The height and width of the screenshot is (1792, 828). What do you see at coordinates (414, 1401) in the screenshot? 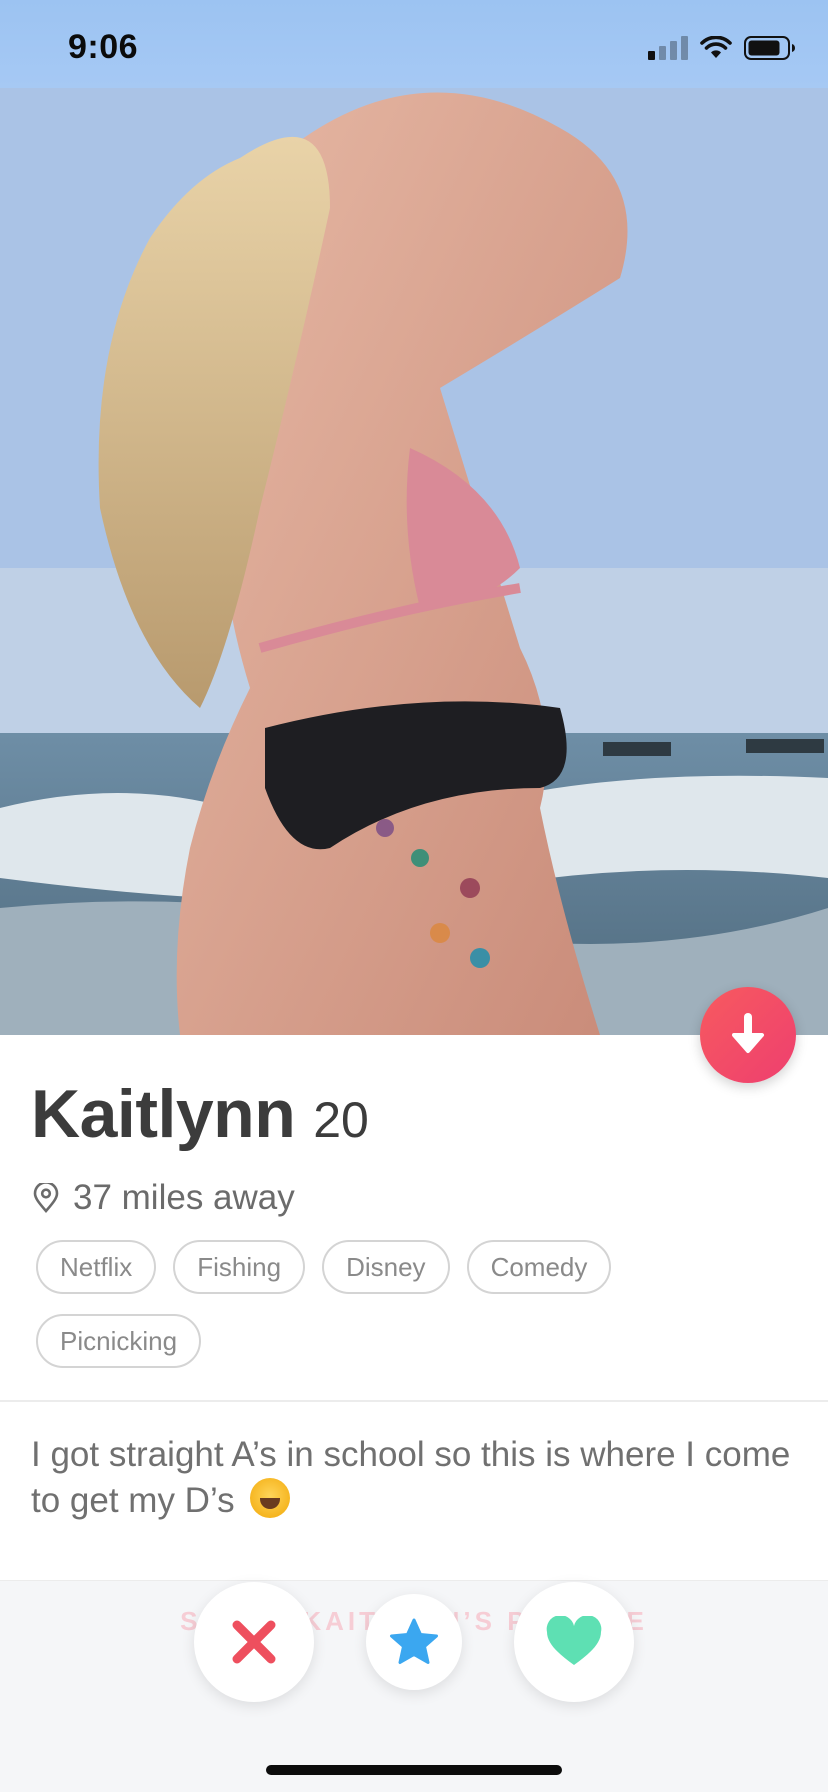
I see `section-divider` at bounding box center [414, 1401].